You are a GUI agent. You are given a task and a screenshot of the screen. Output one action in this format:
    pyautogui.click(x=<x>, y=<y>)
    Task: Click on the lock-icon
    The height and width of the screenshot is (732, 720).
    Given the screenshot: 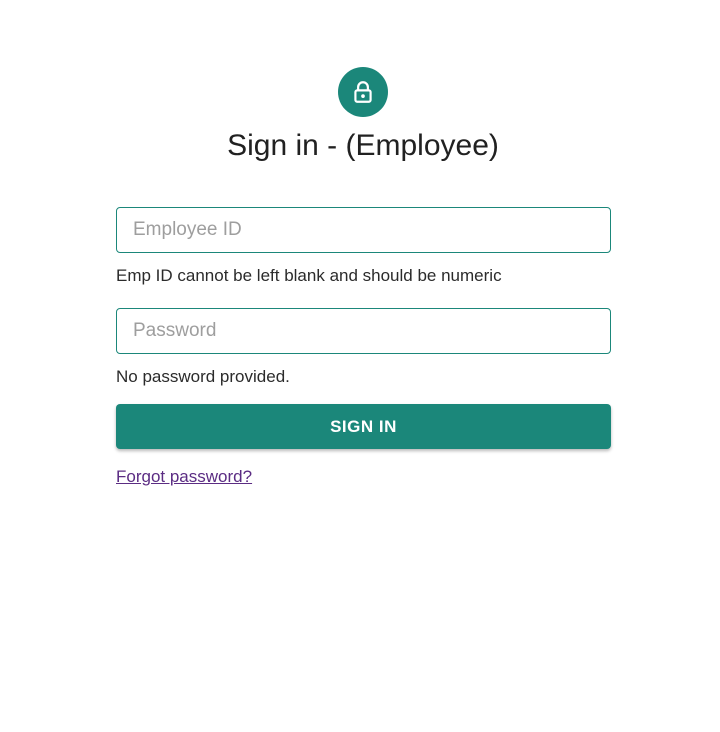 What is the action you would take?
    pyautogui.click(x=363, y=92)
    